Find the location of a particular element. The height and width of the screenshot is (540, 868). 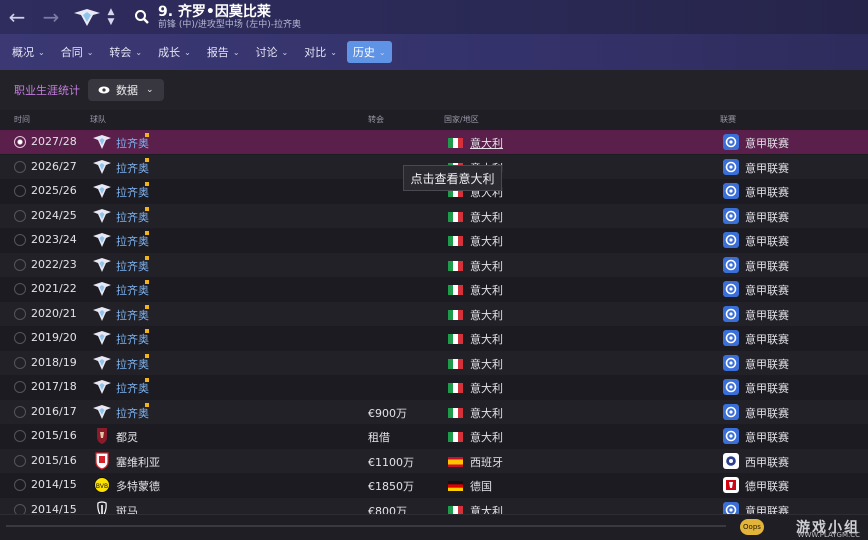

table-row: 2023/24 拉齐奥 意大利 意甲联赛 is located at coordinates (434, 240).